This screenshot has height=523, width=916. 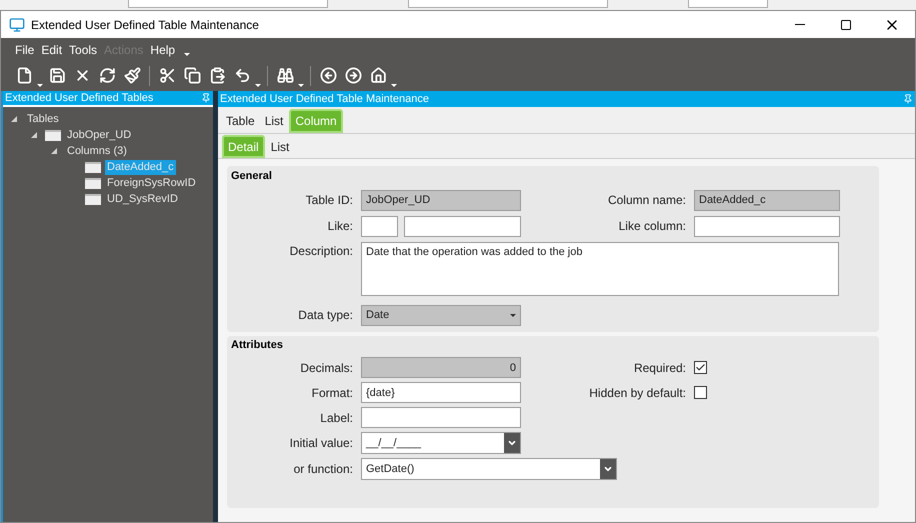 What do you see at coordinates (145, 25) in the screenshot?
I see `window-title: Extended User Defined Table Maintenance` at bounding box center [145, 25].